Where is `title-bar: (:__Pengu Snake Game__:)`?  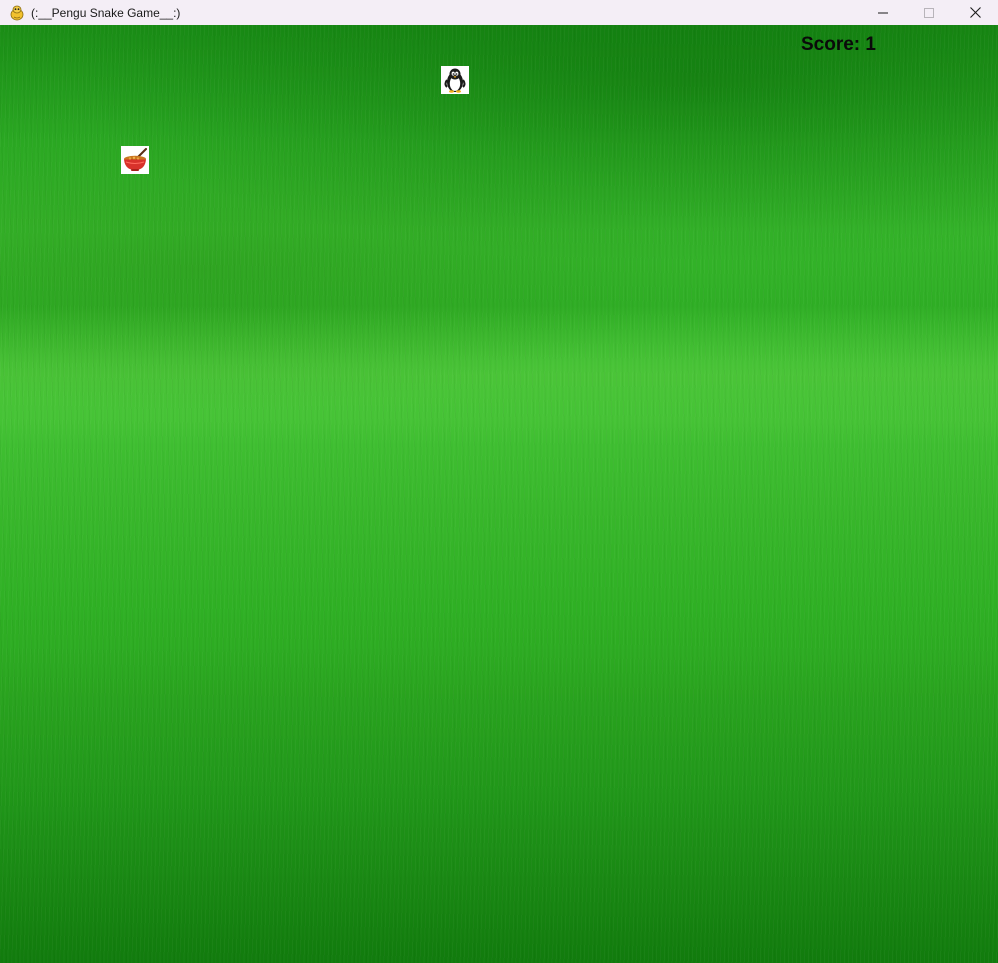
title-bar: (:__Pengu Snake Game__:) is located at coordinates (499, 12).